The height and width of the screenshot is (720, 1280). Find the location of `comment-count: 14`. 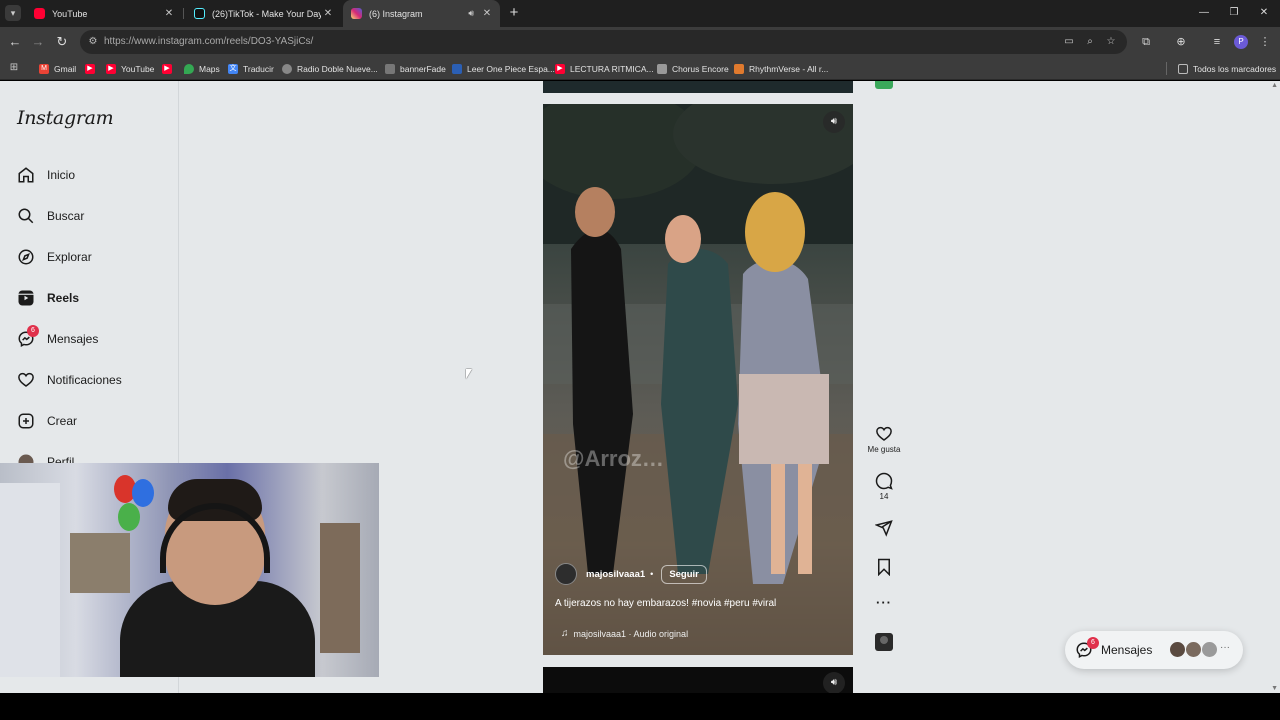

comment-count: 14 is located at coordinates (884, 496).